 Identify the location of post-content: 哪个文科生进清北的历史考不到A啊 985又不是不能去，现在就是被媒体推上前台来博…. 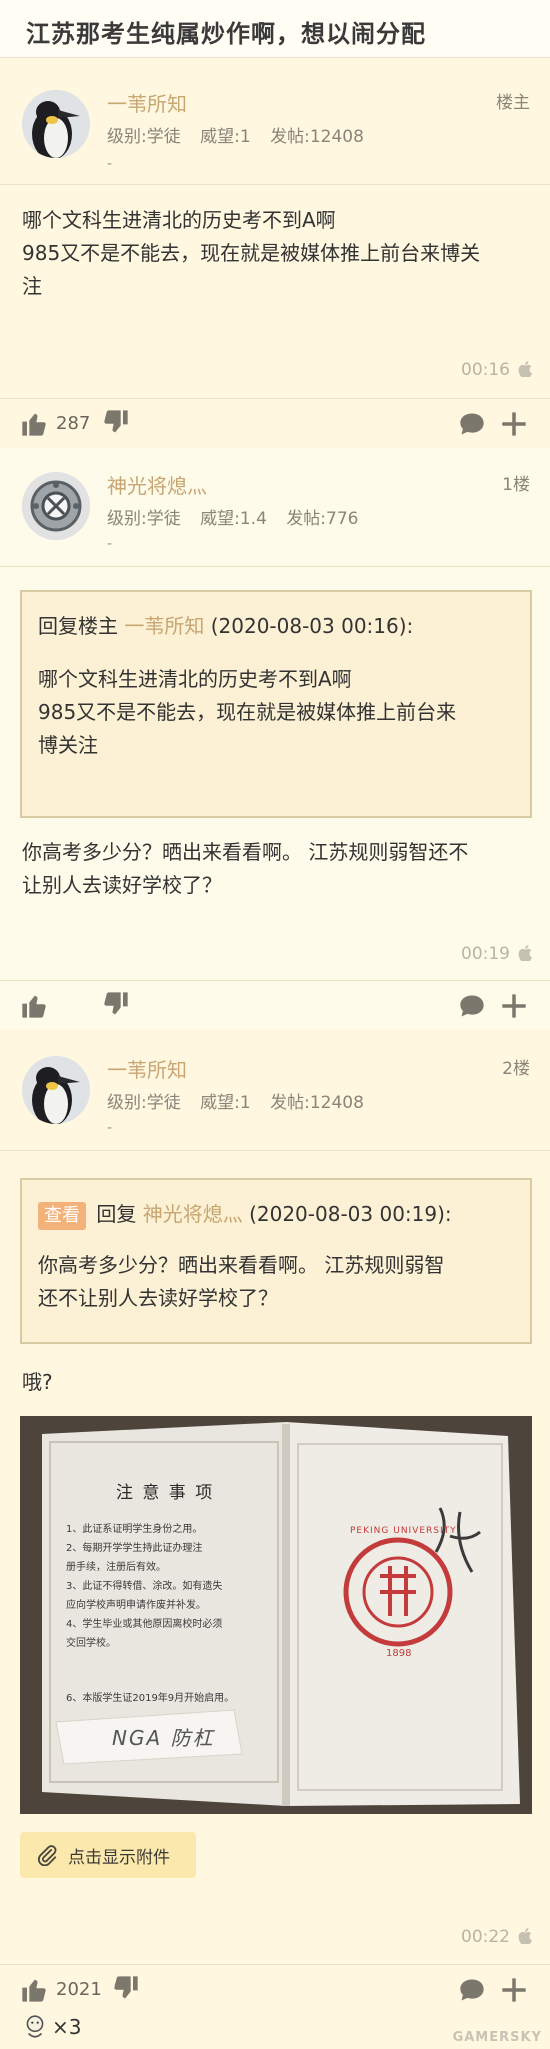
(251, 253).